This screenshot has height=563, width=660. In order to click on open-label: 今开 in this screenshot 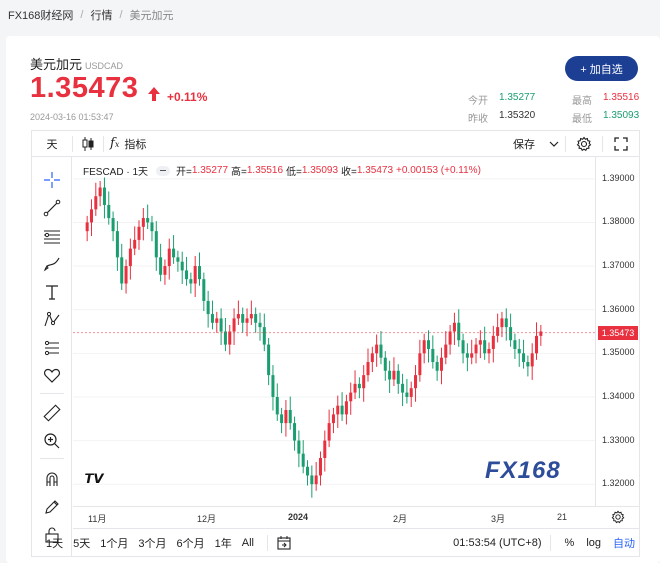, I will do `click(478, 101)`.